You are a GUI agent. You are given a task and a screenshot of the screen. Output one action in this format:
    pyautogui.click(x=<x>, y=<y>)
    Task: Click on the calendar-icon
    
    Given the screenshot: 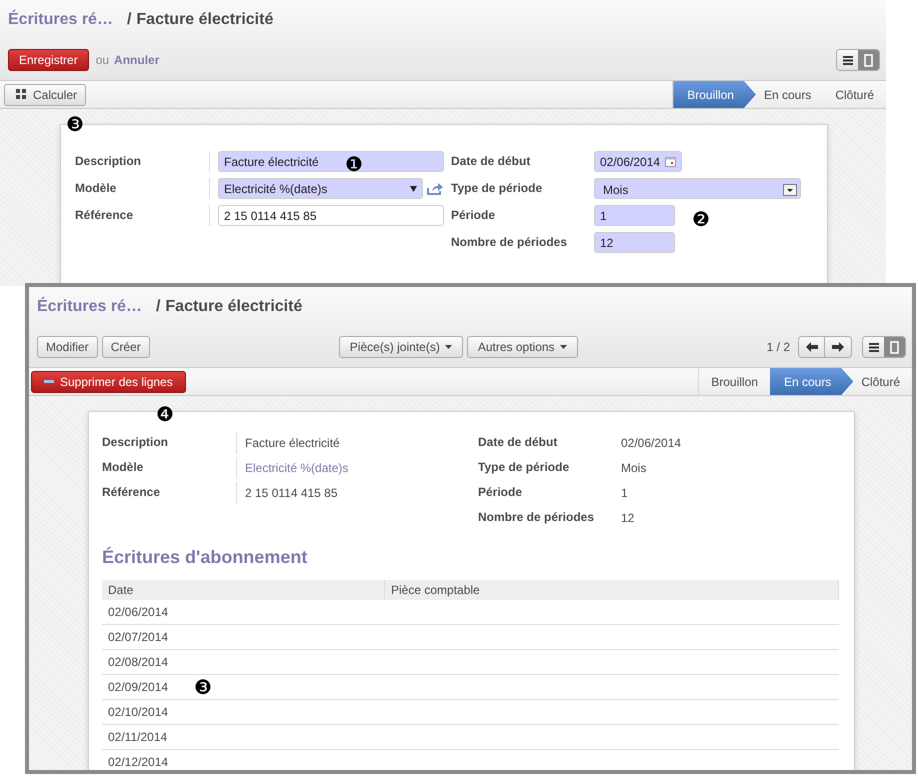 What is the action you would take?
    pyautogui.click(x=670, y=161)
    